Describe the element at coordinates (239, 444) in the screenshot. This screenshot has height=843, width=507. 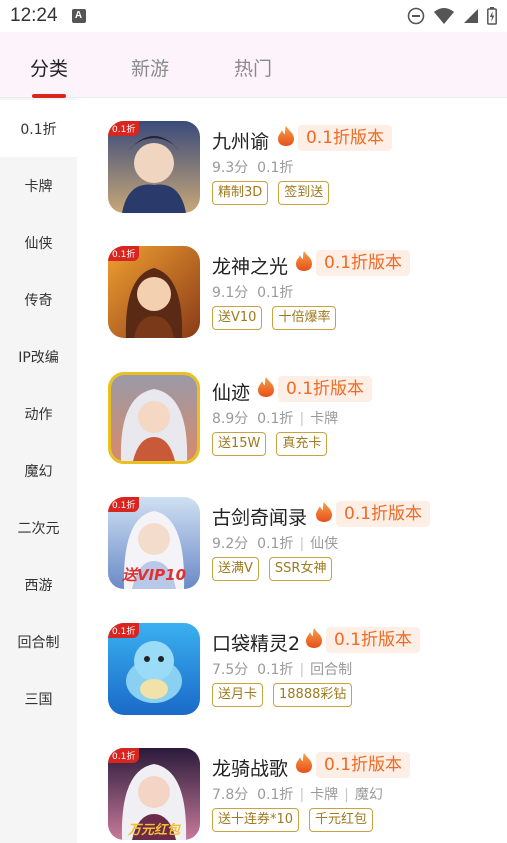
I see `tag: 送15W` at that location.